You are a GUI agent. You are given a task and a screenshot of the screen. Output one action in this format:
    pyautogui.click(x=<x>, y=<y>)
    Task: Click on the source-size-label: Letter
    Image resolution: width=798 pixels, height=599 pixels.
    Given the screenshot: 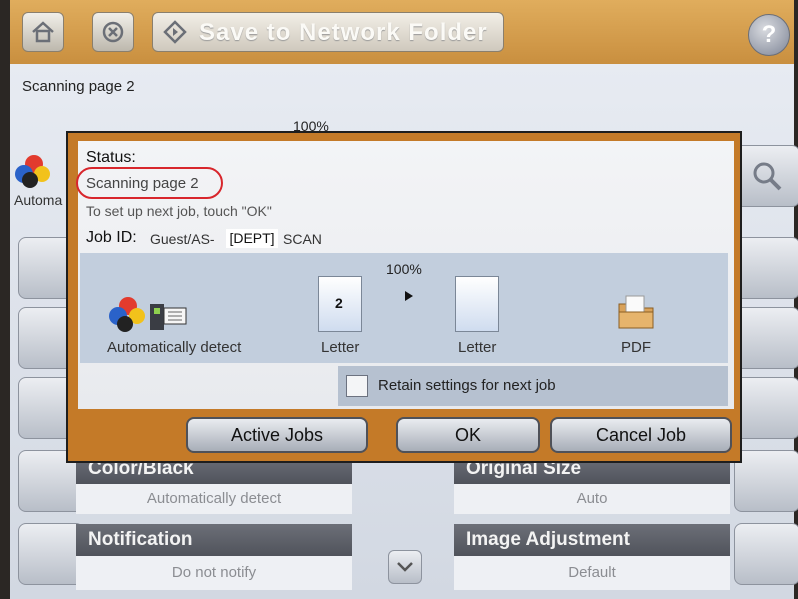 What is the action you would take?
    pyautogui.click(x=340, y=347)
    